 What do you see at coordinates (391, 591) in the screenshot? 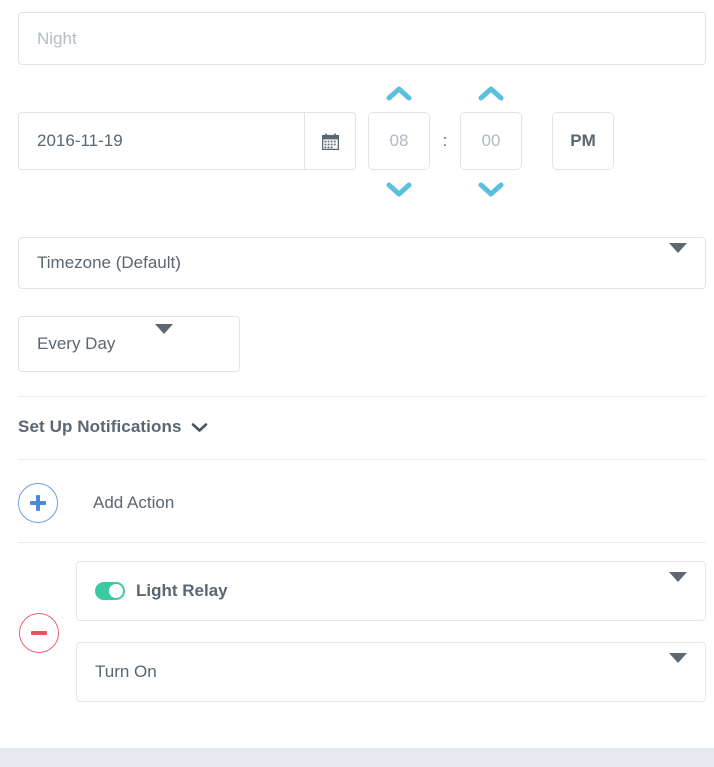
I see `action-device-select: Light Relay` at bounding box center [391, 591].